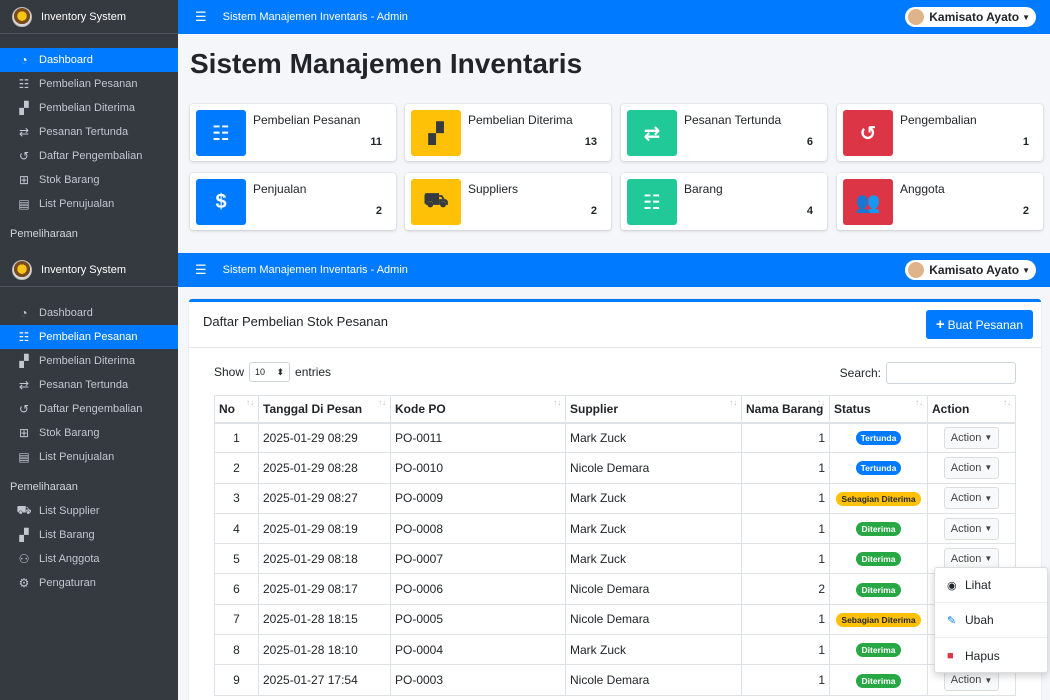 The image size is (1050, 700). I want to click on menu-item-ubah: ✎ Ubah, so click(991, 620).